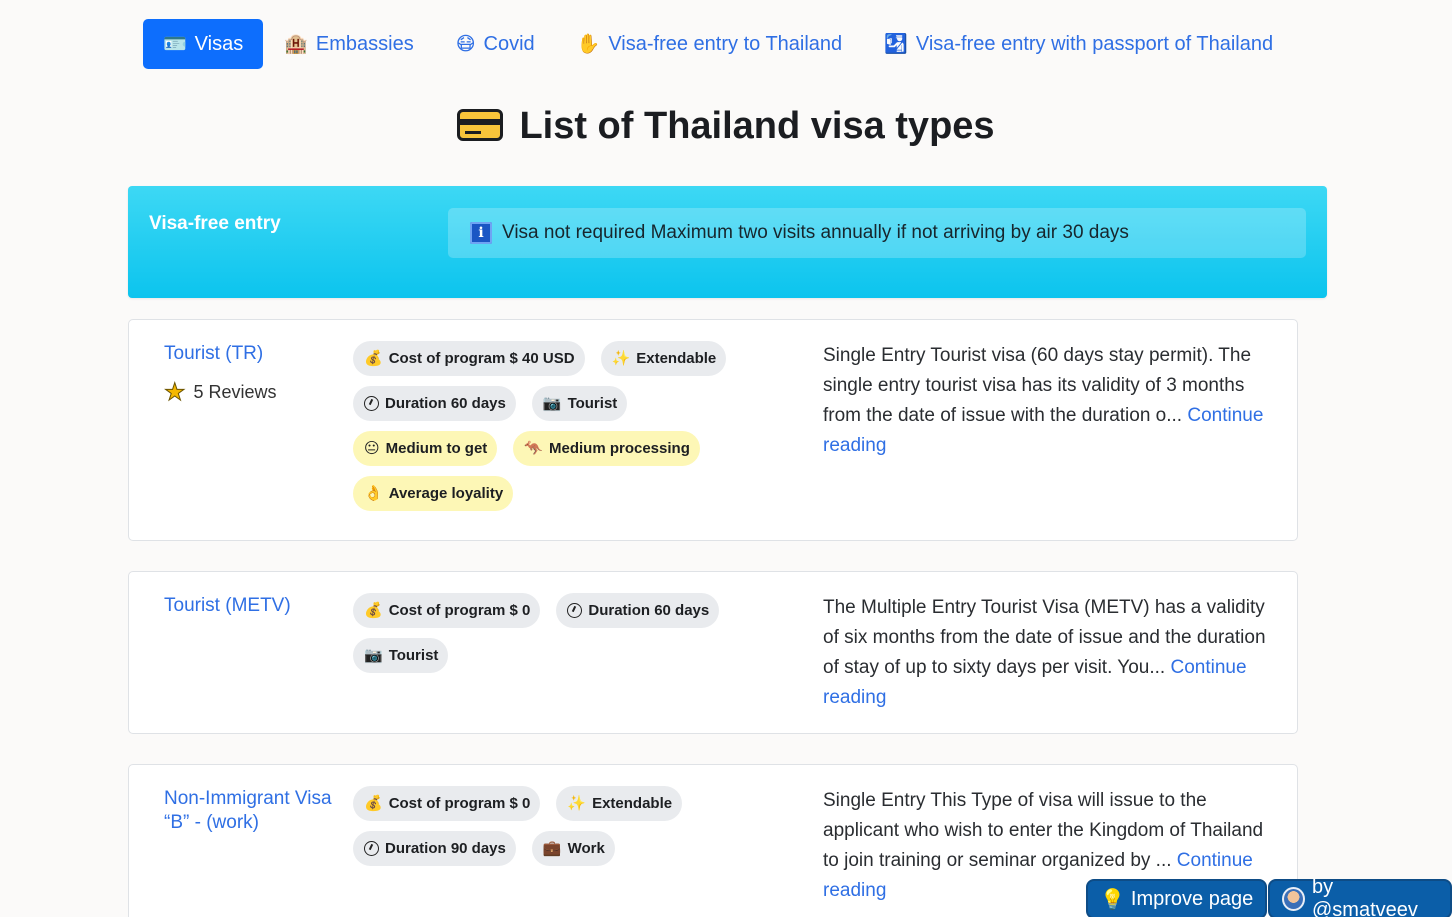 The height and width of the screenshot is (917, 1452). What do you see at coordinates (364, 43) in the screenshot?
I see `nav-label: Embassies` at bounding box center [364, 43].